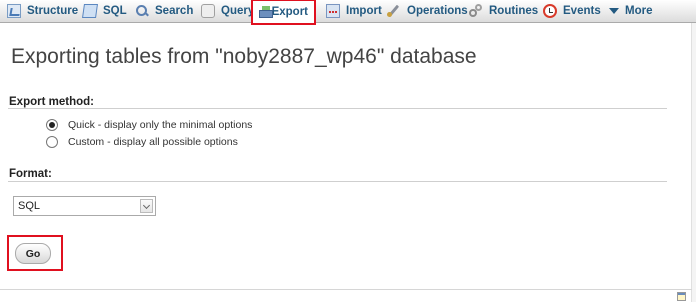 The height and width of the screenshot is (302, 696). I want to click on import-icon, so click(333, 11).